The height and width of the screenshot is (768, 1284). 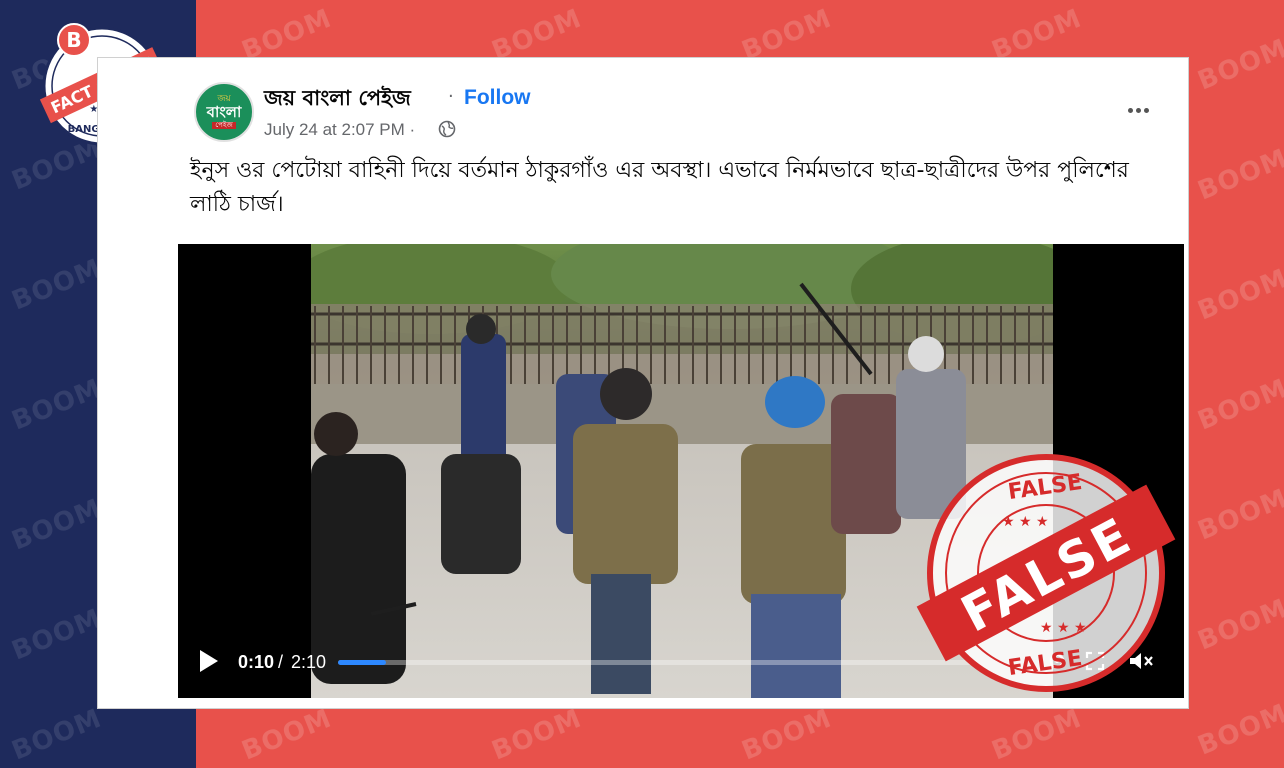 I want to click on globe-icon, so click(x=447, y=129).